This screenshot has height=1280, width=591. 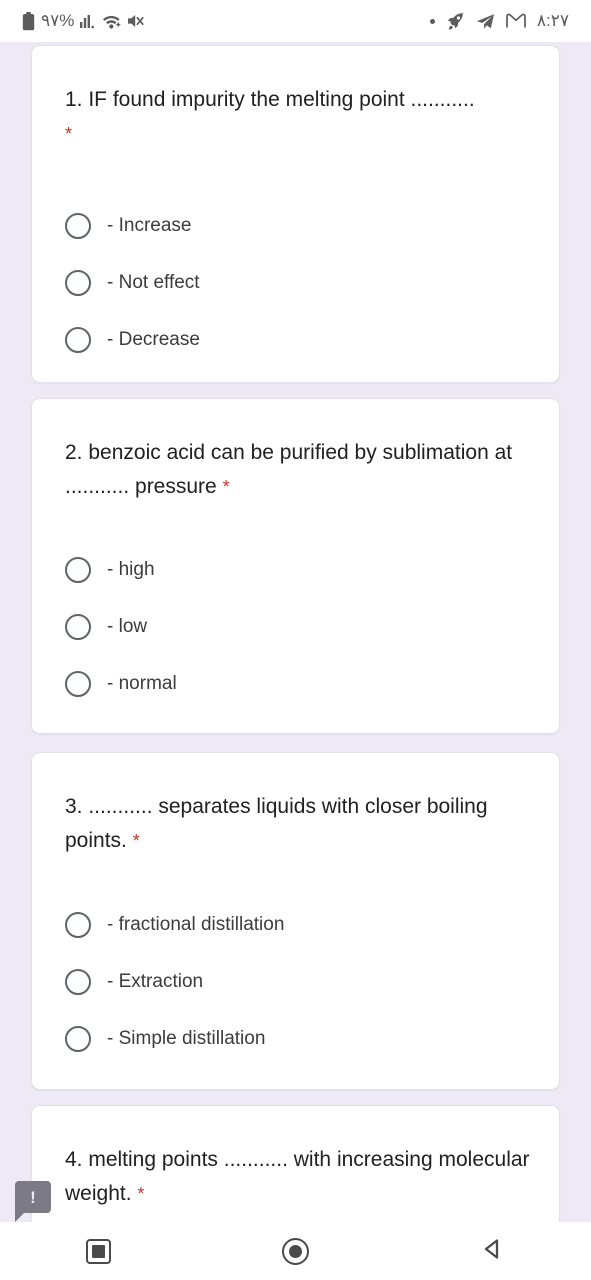 What do you see at coordinates (136, 841) in the screenshot?
I see `required-asterisk-3: *` at bounding box center [136, 841].